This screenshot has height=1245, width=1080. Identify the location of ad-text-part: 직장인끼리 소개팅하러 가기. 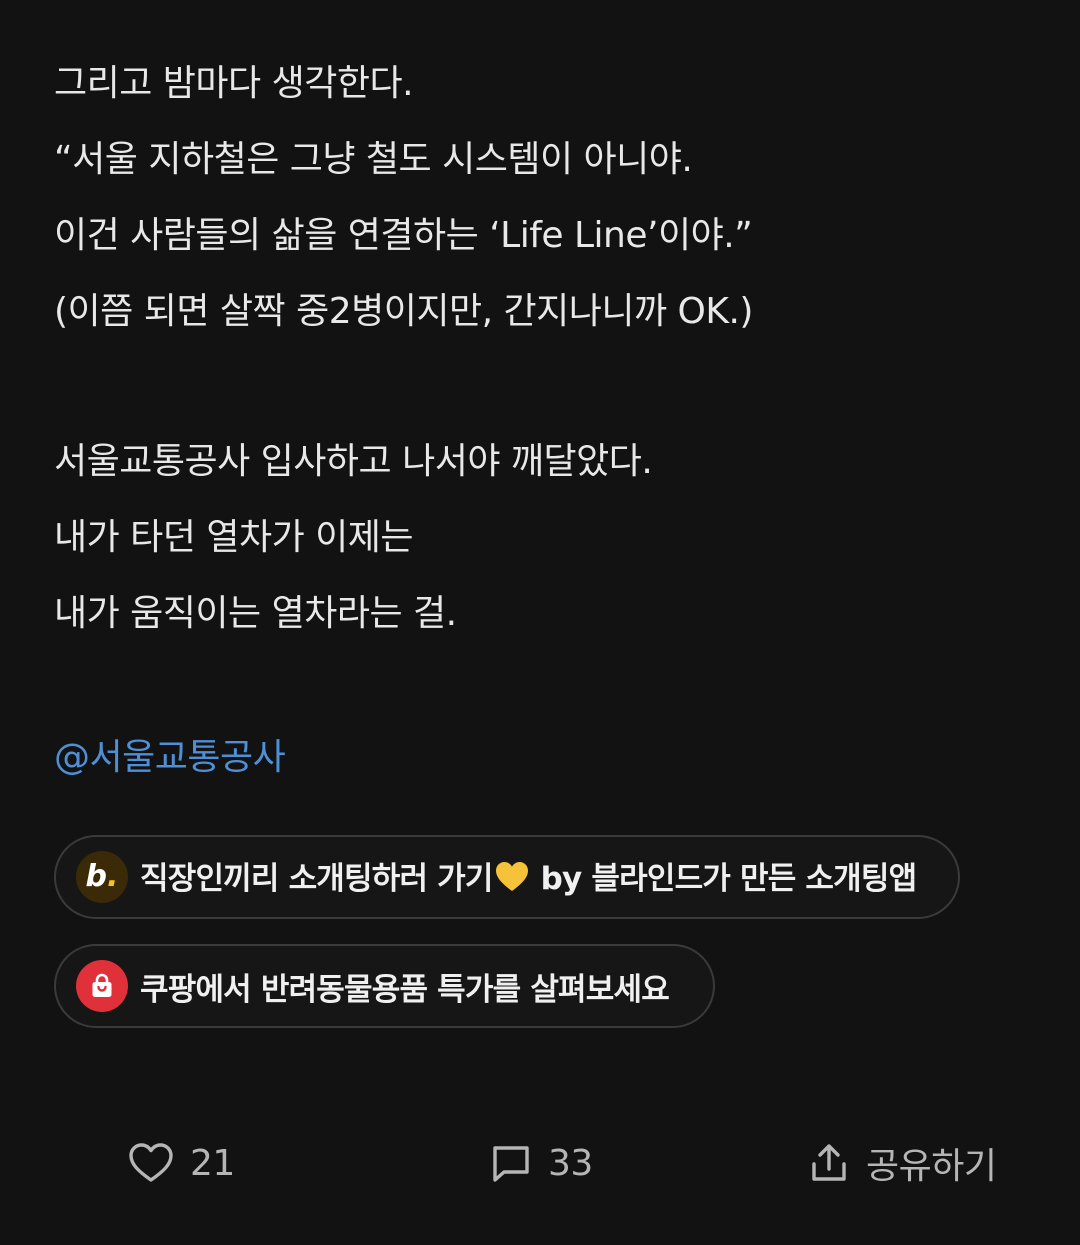
(316, 879).